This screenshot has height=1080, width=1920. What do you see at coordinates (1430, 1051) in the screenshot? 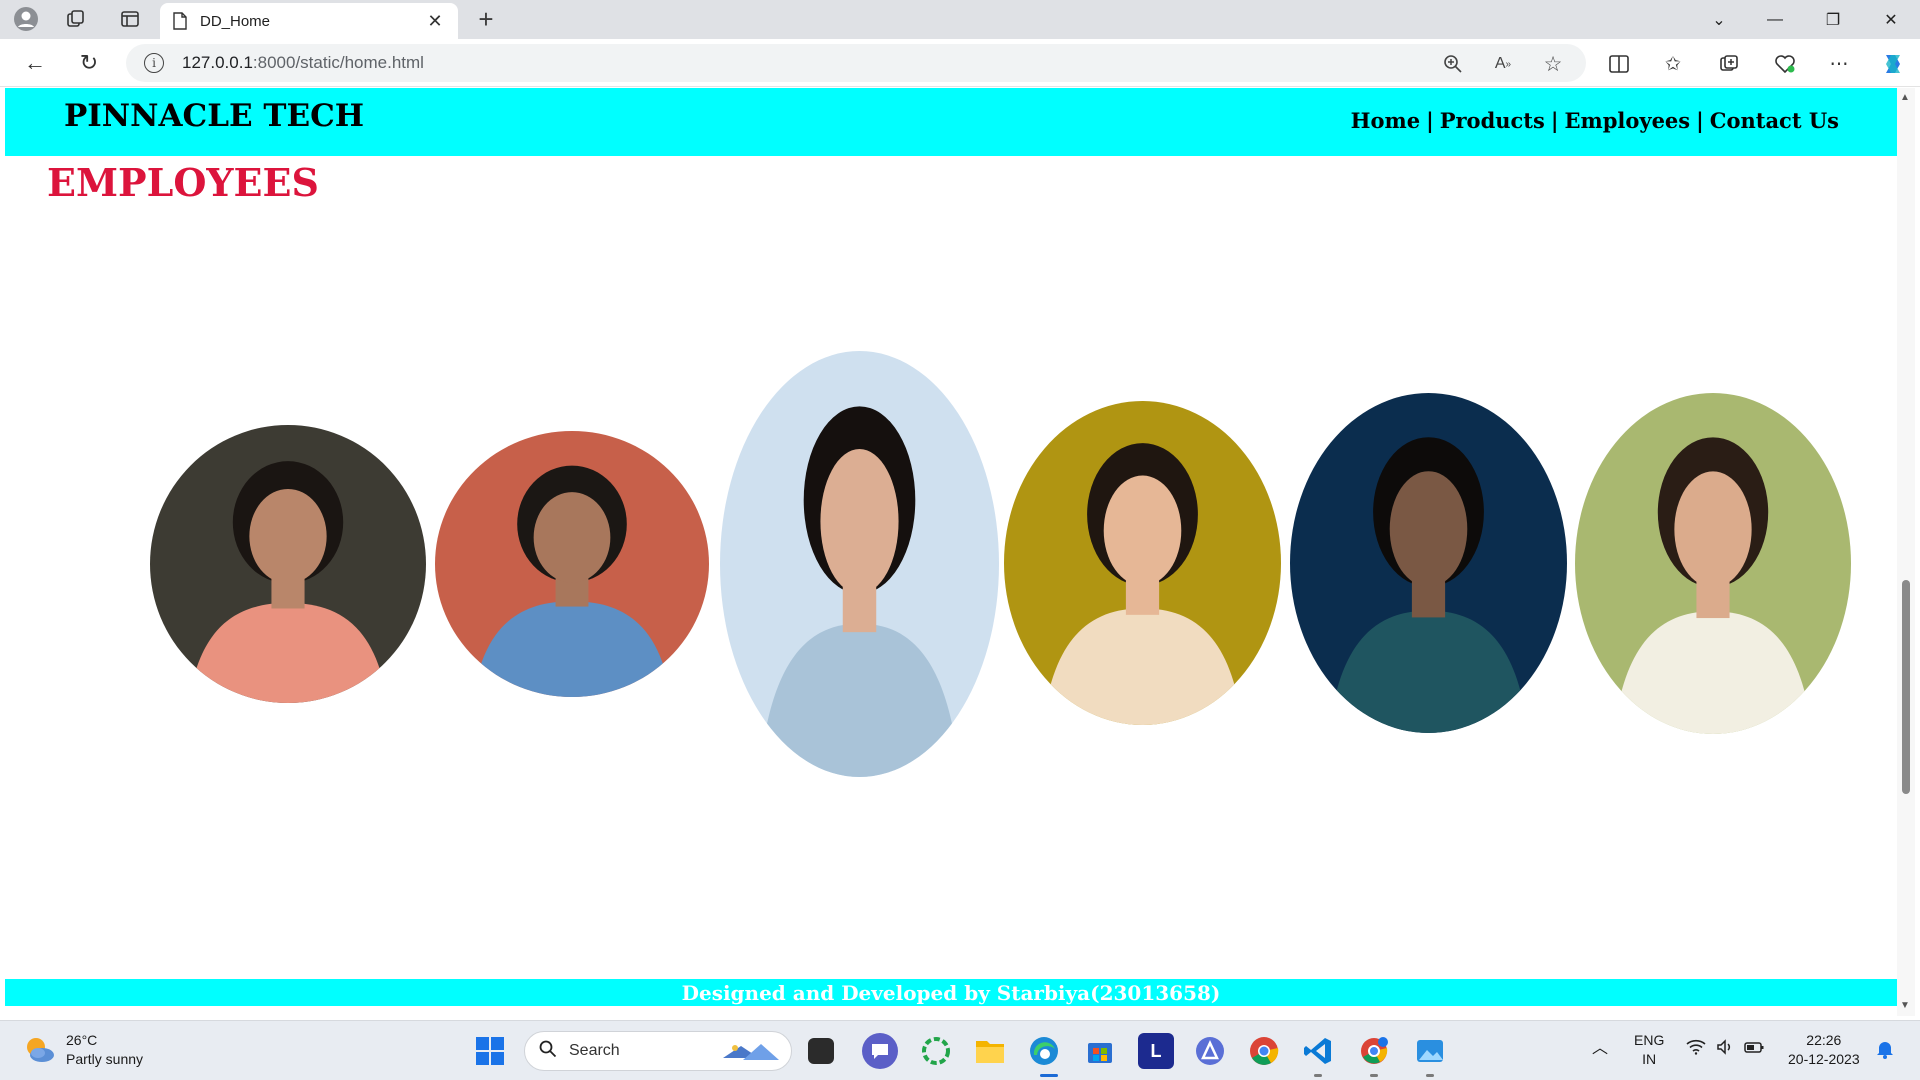
I see `photos-app-icon` at bounding box center [1430, 1051].